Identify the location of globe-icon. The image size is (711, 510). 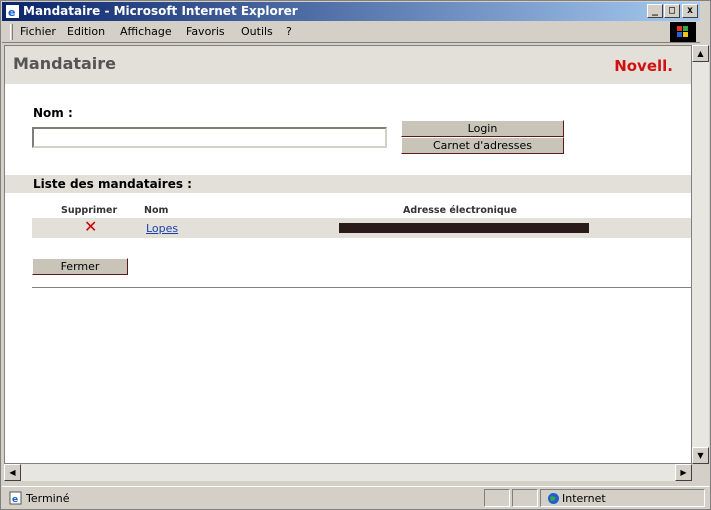
(553, 498).